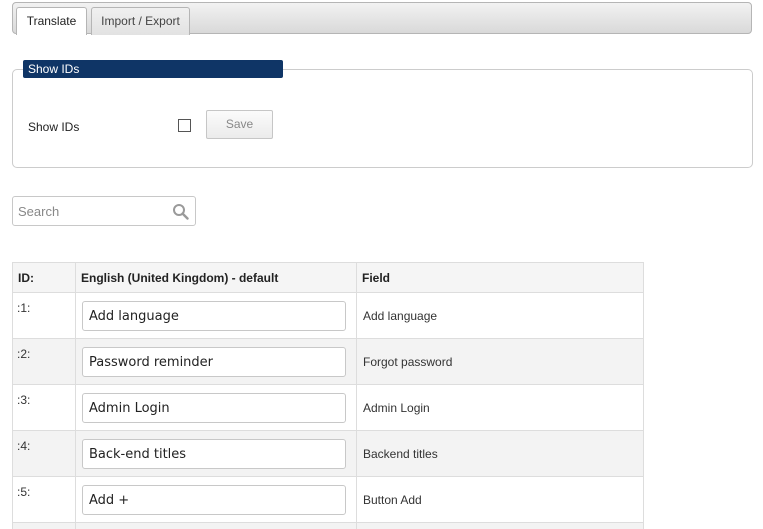  Describe the element at coordinates (153, 69) in the screenshot. I see `show-ids-legend: Show IDs` at that location.